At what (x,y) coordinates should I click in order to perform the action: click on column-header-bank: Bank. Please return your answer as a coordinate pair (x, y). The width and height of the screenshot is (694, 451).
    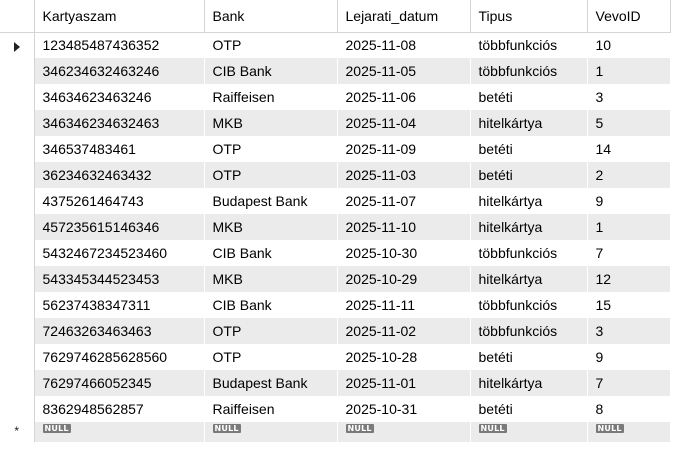
    Looking at the image, I should click on (271, 16).